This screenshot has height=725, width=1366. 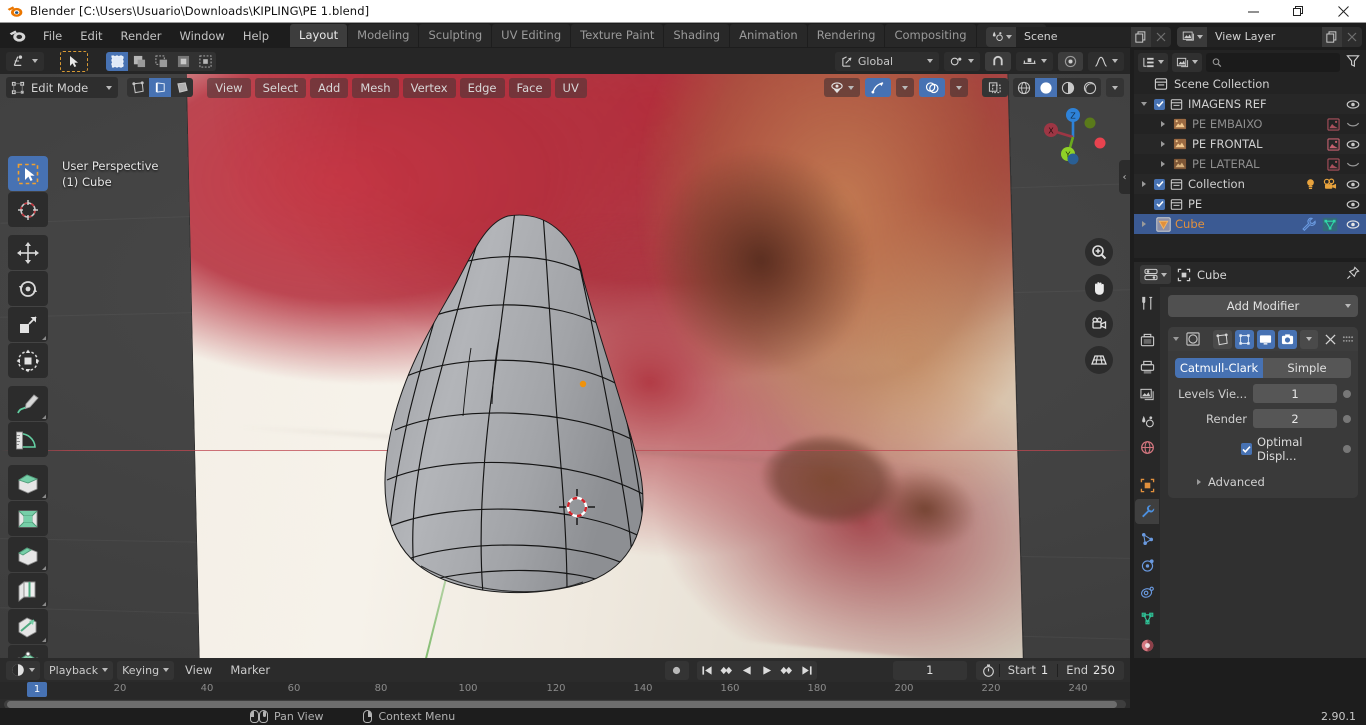 What do you see at coordinates (706, 670) in the screenshot?
I see `jump-to-start-button` at bounding box center [706, 670].